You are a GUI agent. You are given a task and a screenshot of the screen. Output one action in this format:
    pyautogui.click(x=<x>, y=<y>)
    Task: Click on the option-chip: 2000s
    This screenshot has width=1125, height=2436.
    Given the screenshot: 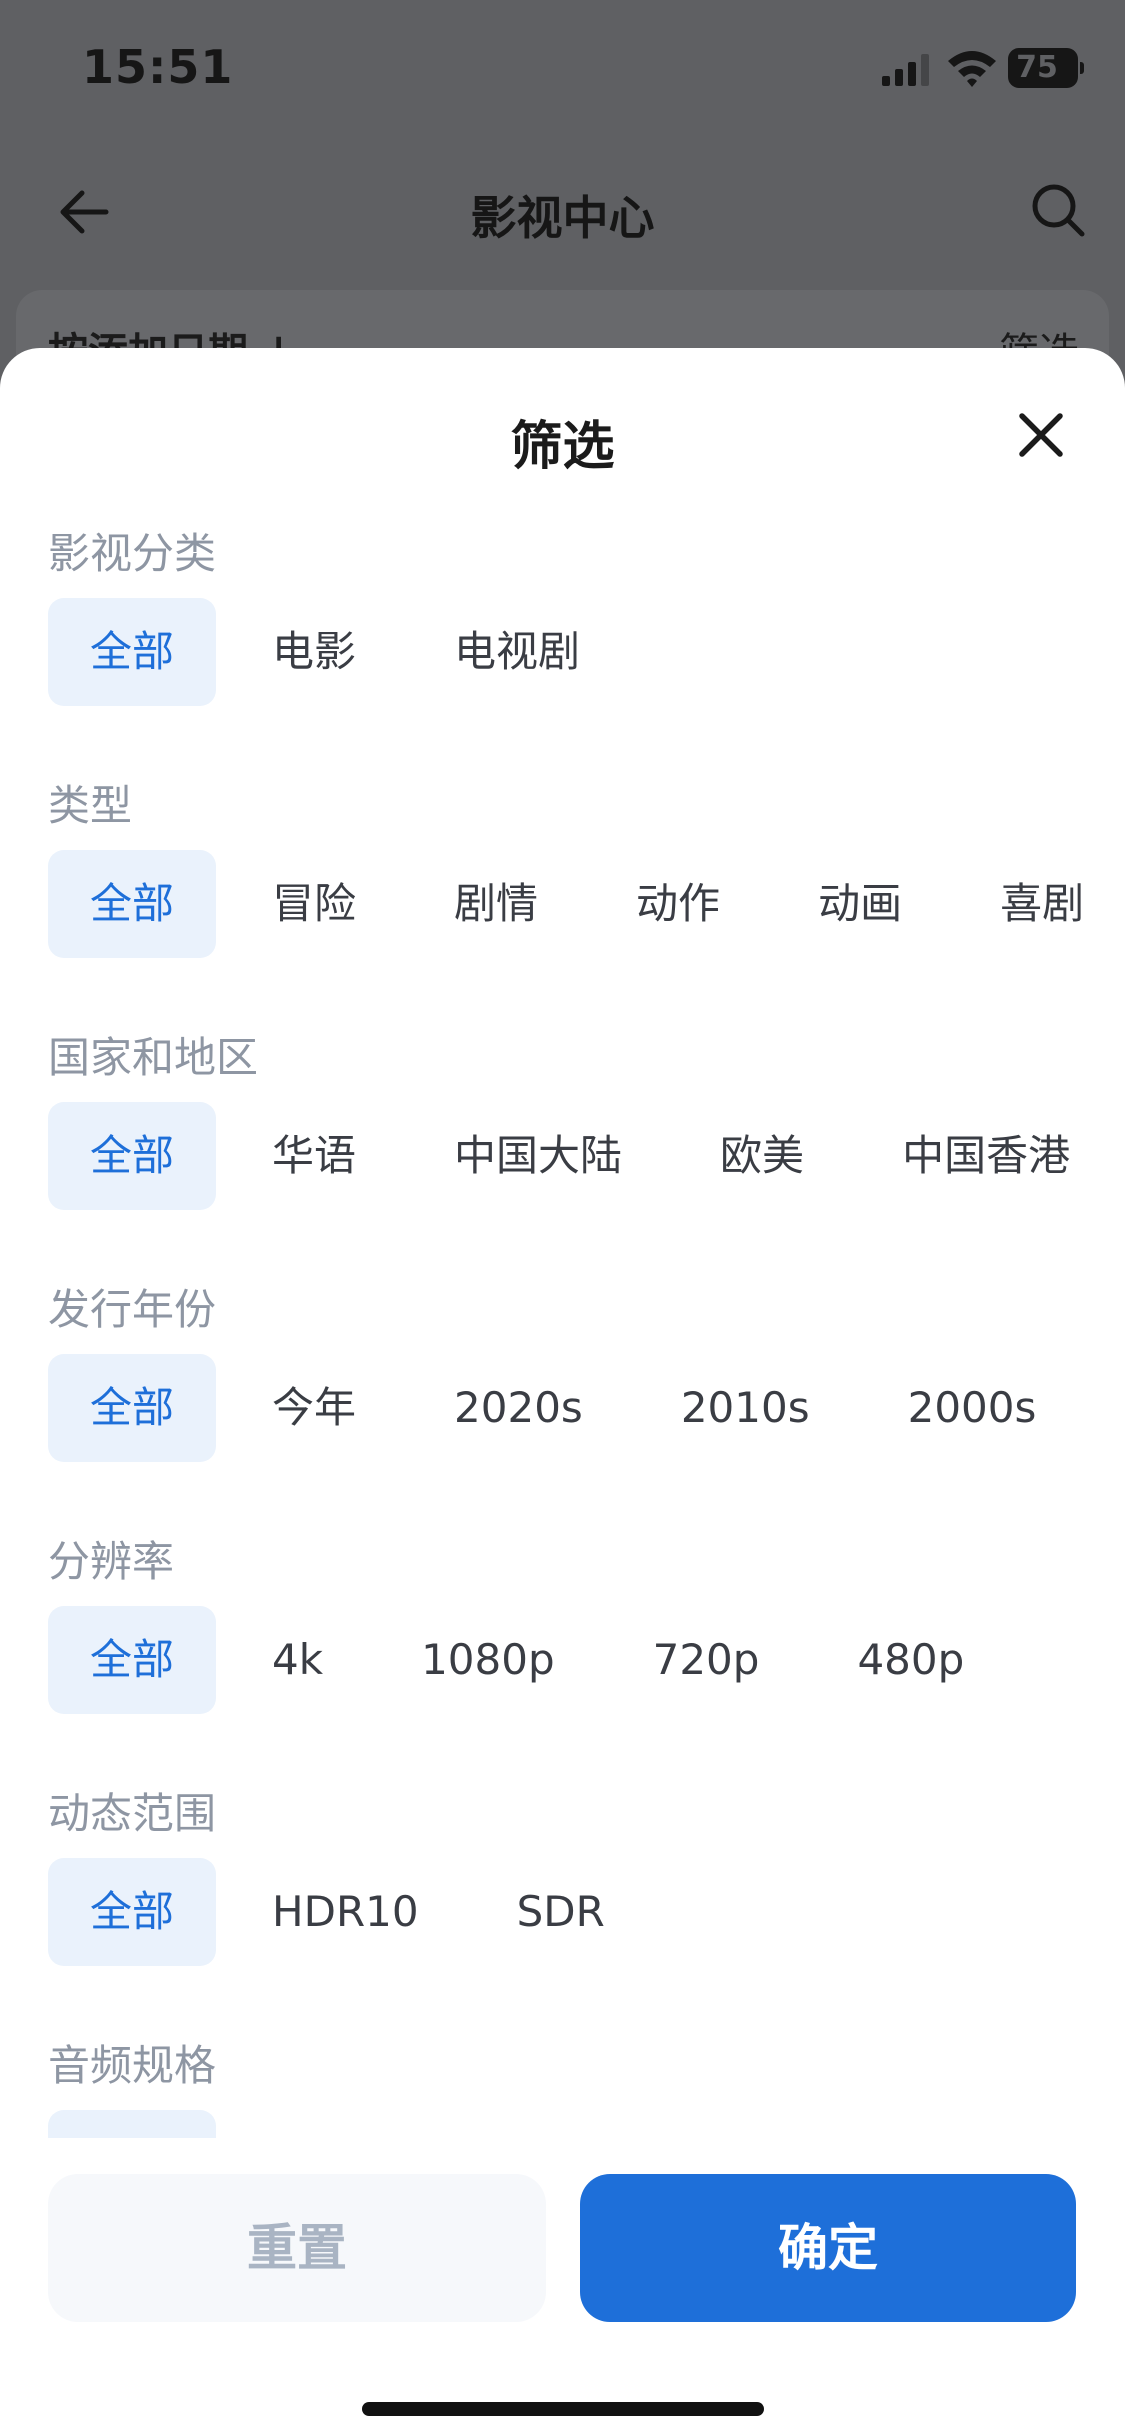 What is the action you would take?
    pyautogui.click(x=972, y=1408)
    